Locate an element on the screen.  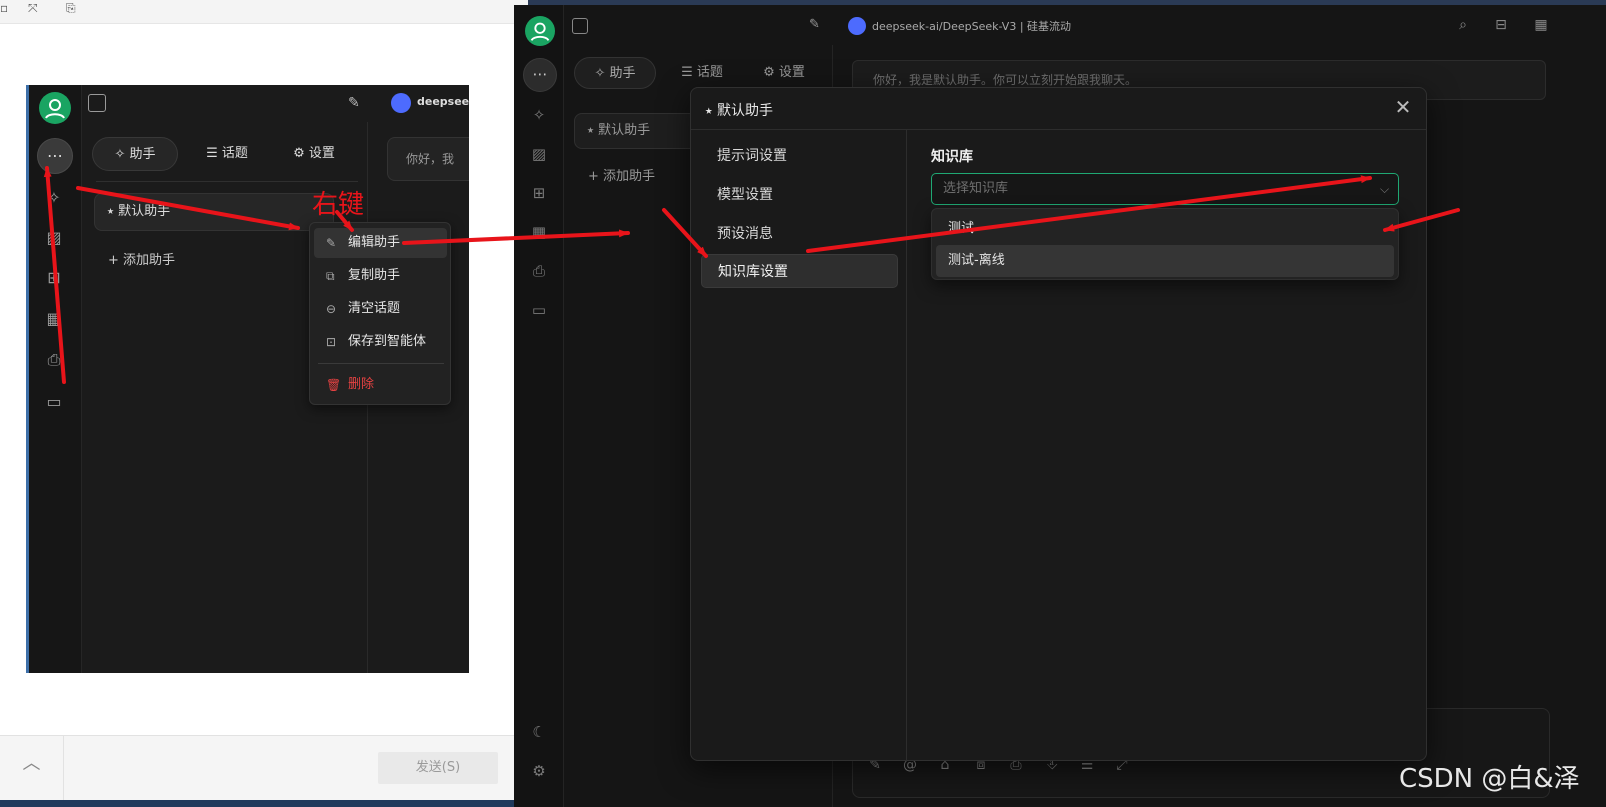
toolbar-icon: ▫ is located at coordinates (7, 8).